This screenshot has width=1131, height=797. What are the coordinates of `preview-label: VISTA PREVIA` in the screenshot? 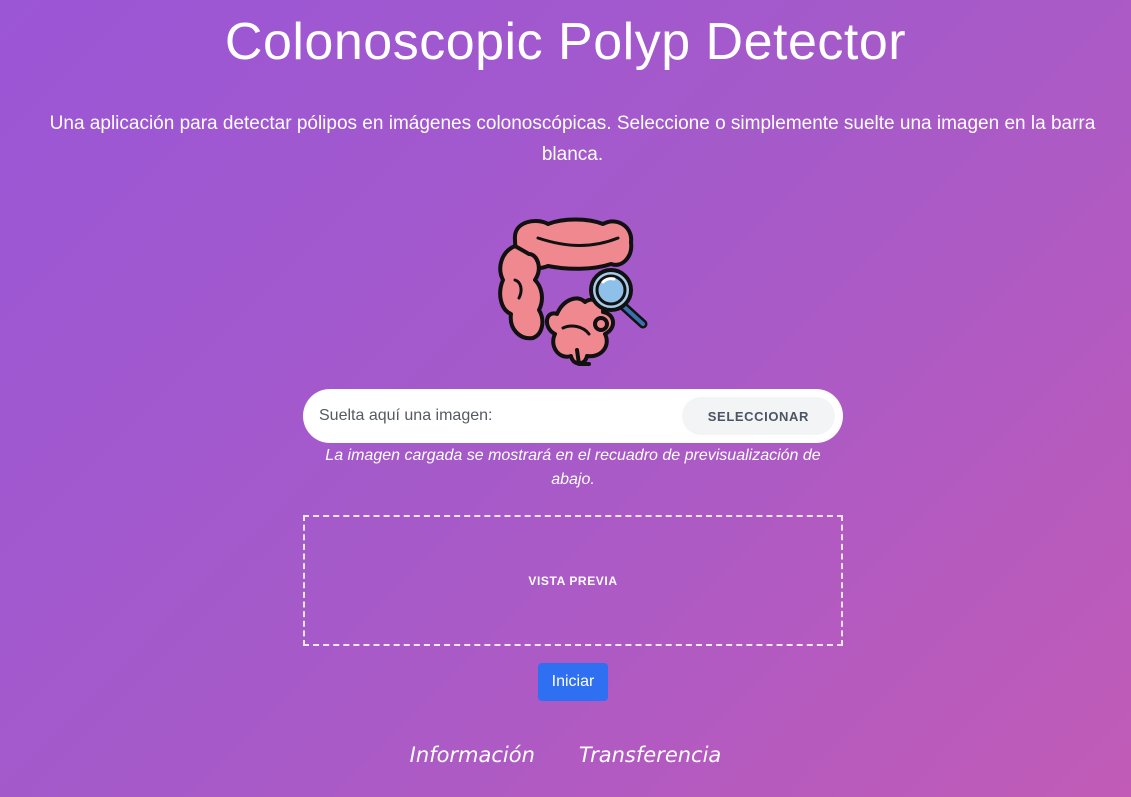 It's located at (573, 580).